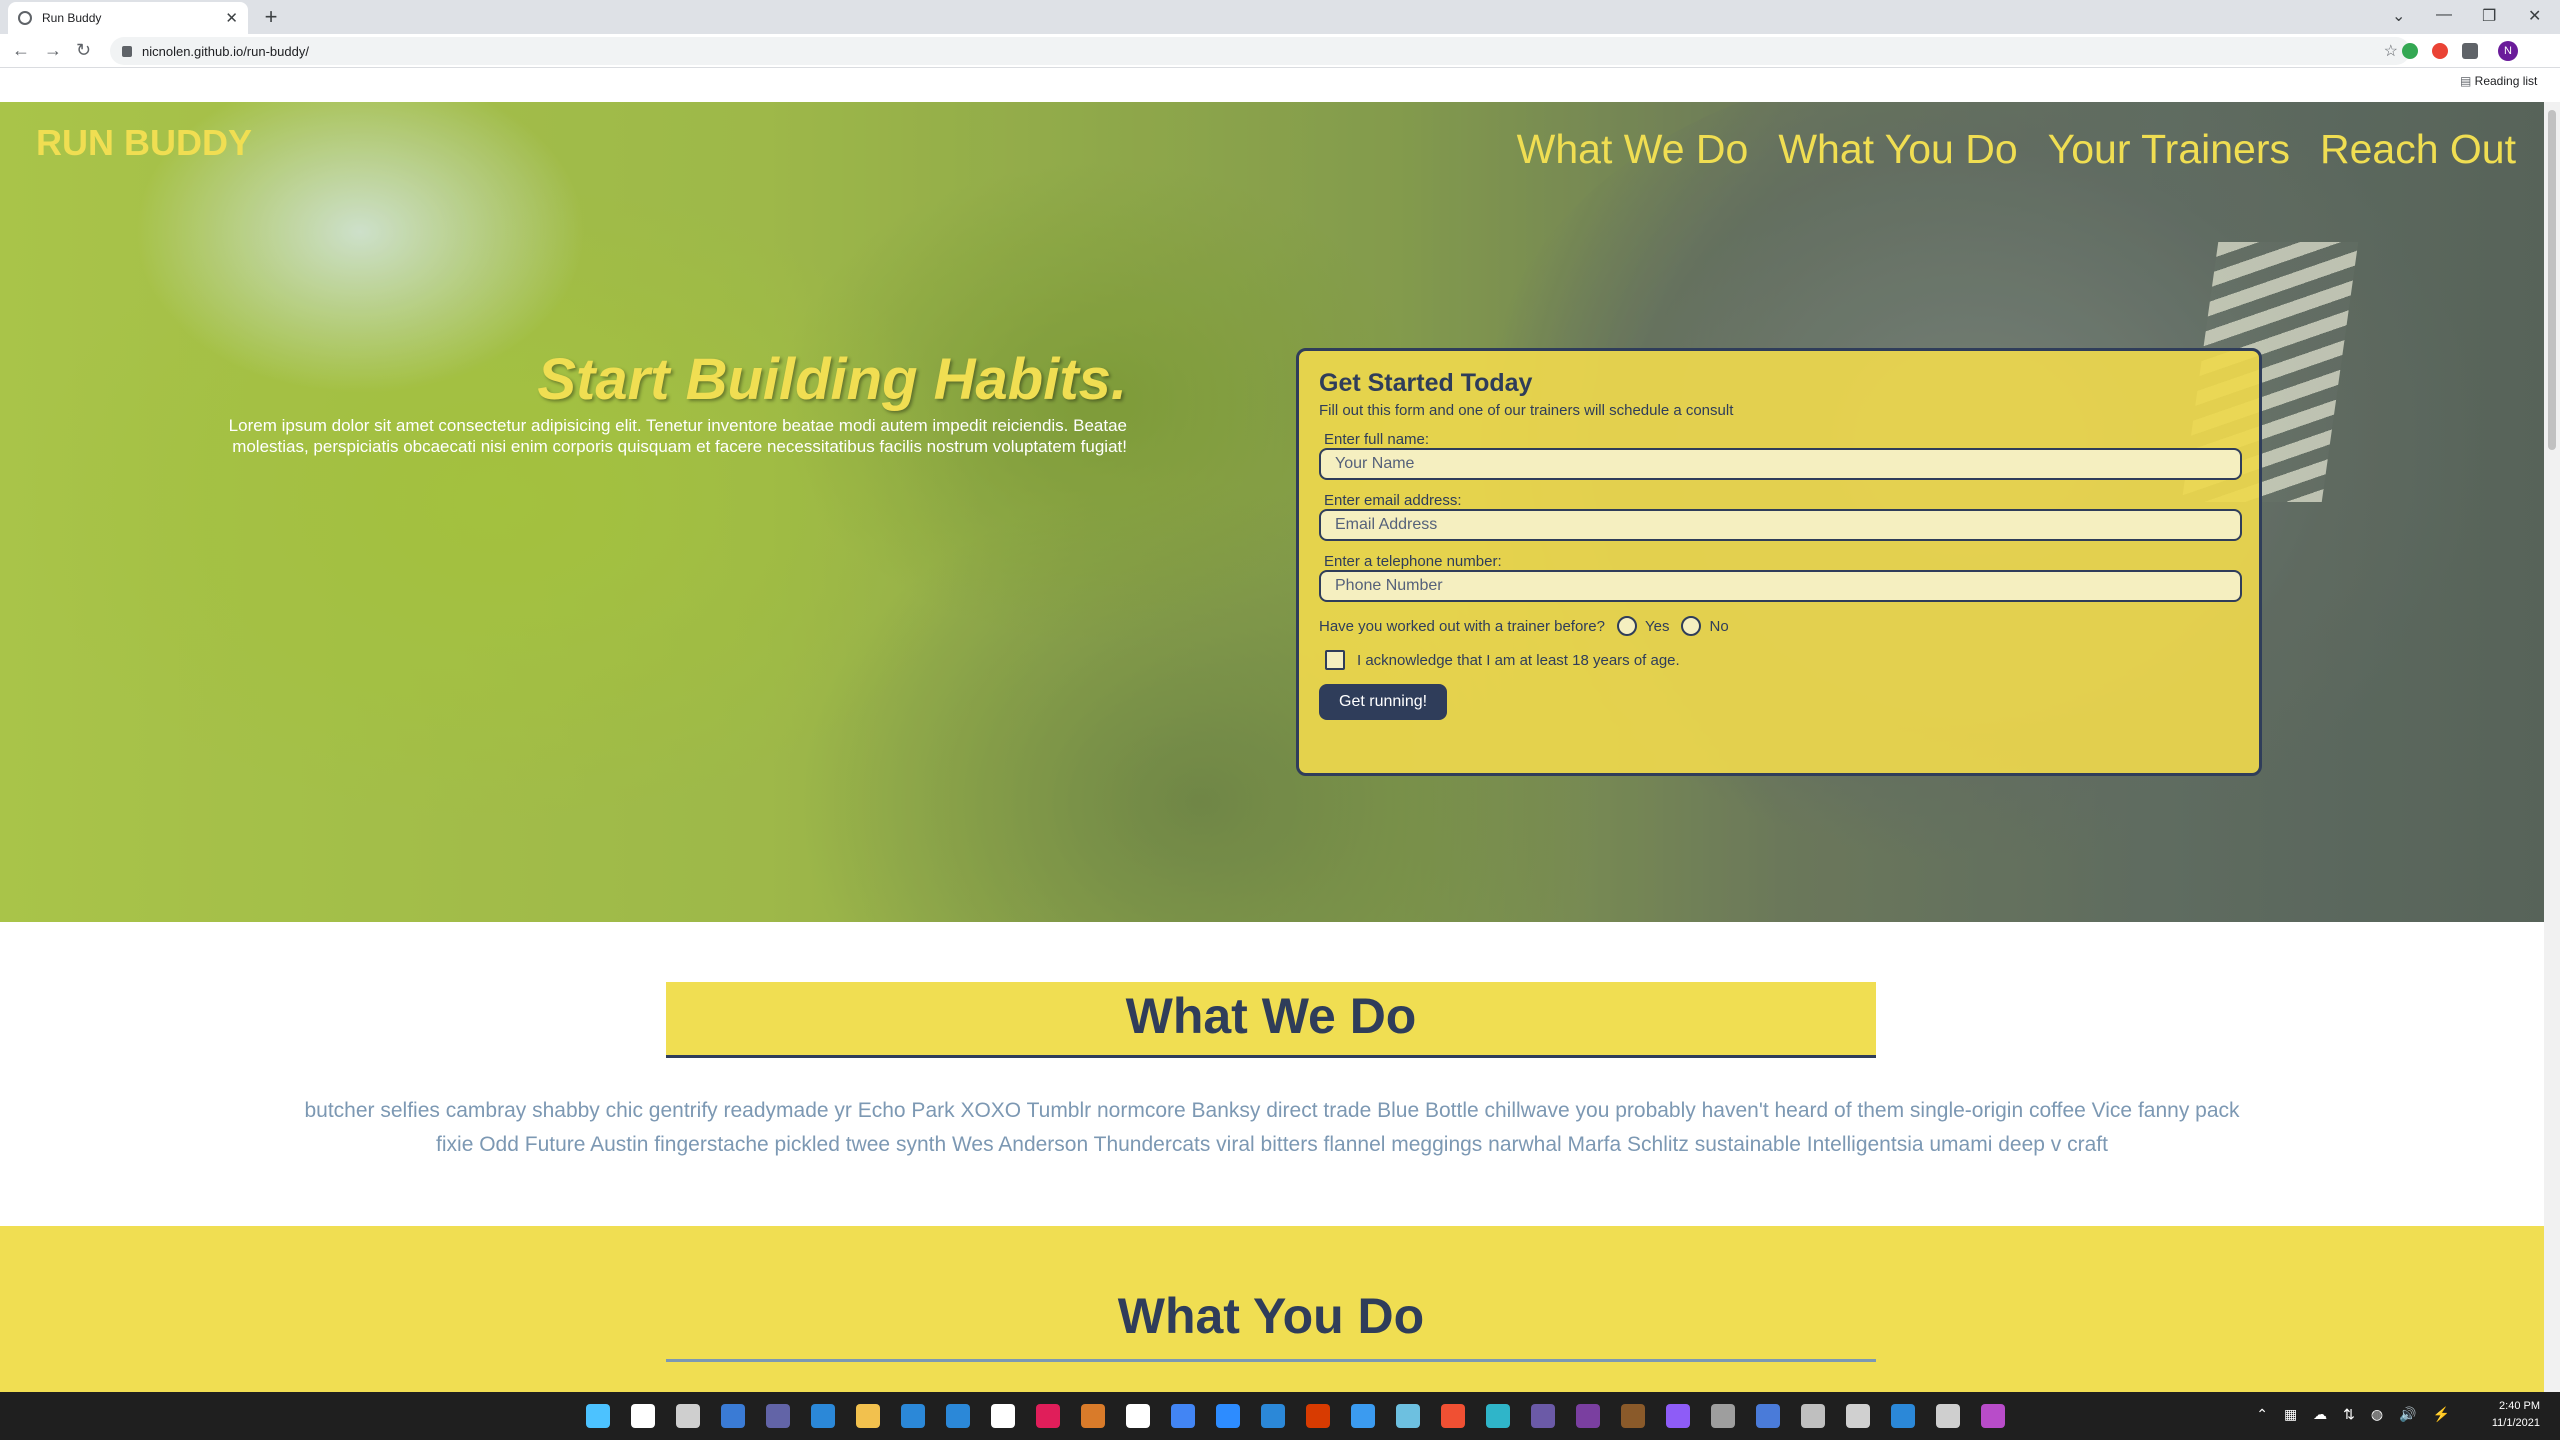 This screenshot has width=2560, height=1440. Describe the element at coordinates (2377, 1414) in the screenshot. I see `tray-icon: ◍` at that location.